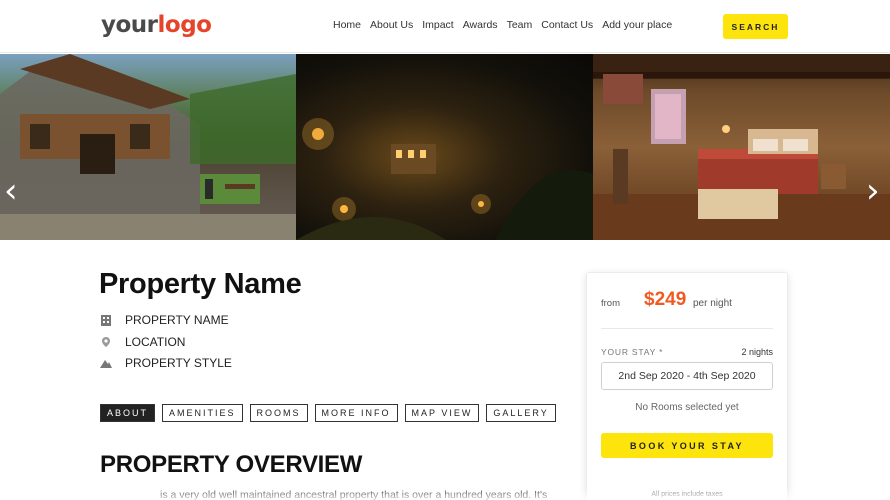 Image resolution: width=890 pixels, height=500 pixels. Describe the element at coordinates (755, 26) in the screenshot. I see `search-button: SEARCH` at that location.